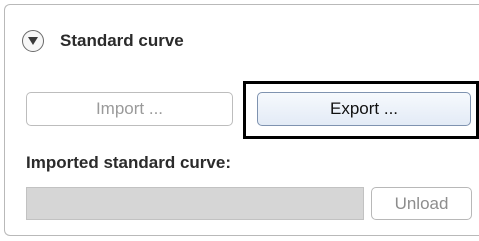 The image size is (479, 241). I want to click on unload-button: Unload, so click(421, 203).